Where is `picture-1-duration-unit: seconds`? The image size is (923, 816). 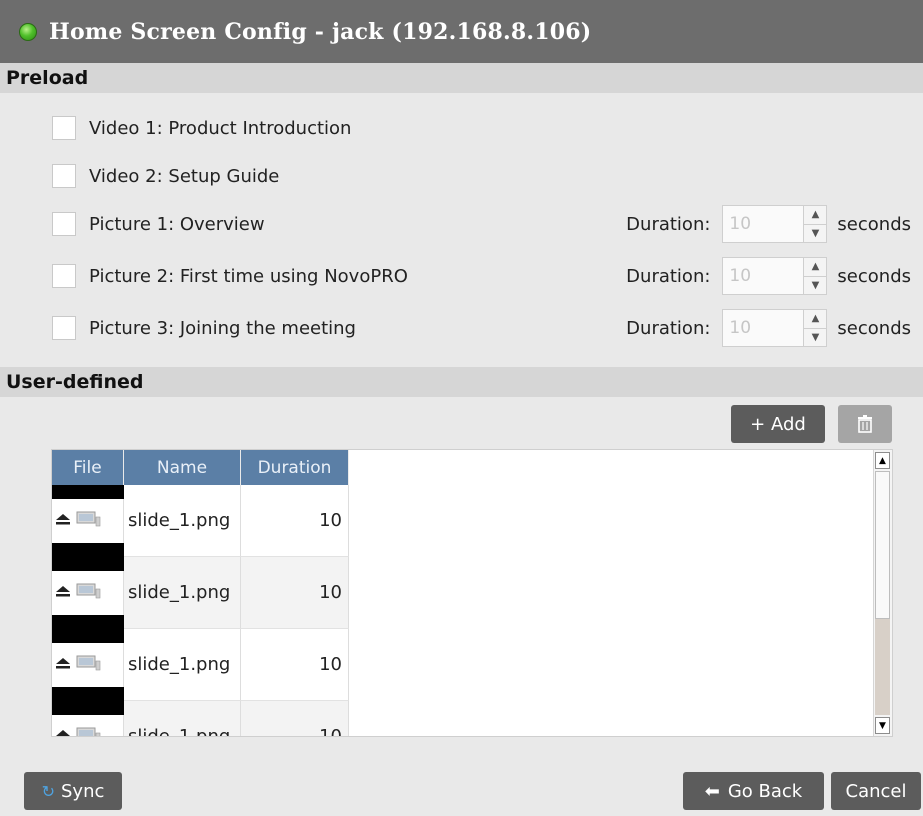 picture-1-duration-unit: seconds is located at coordinates (874, 224).